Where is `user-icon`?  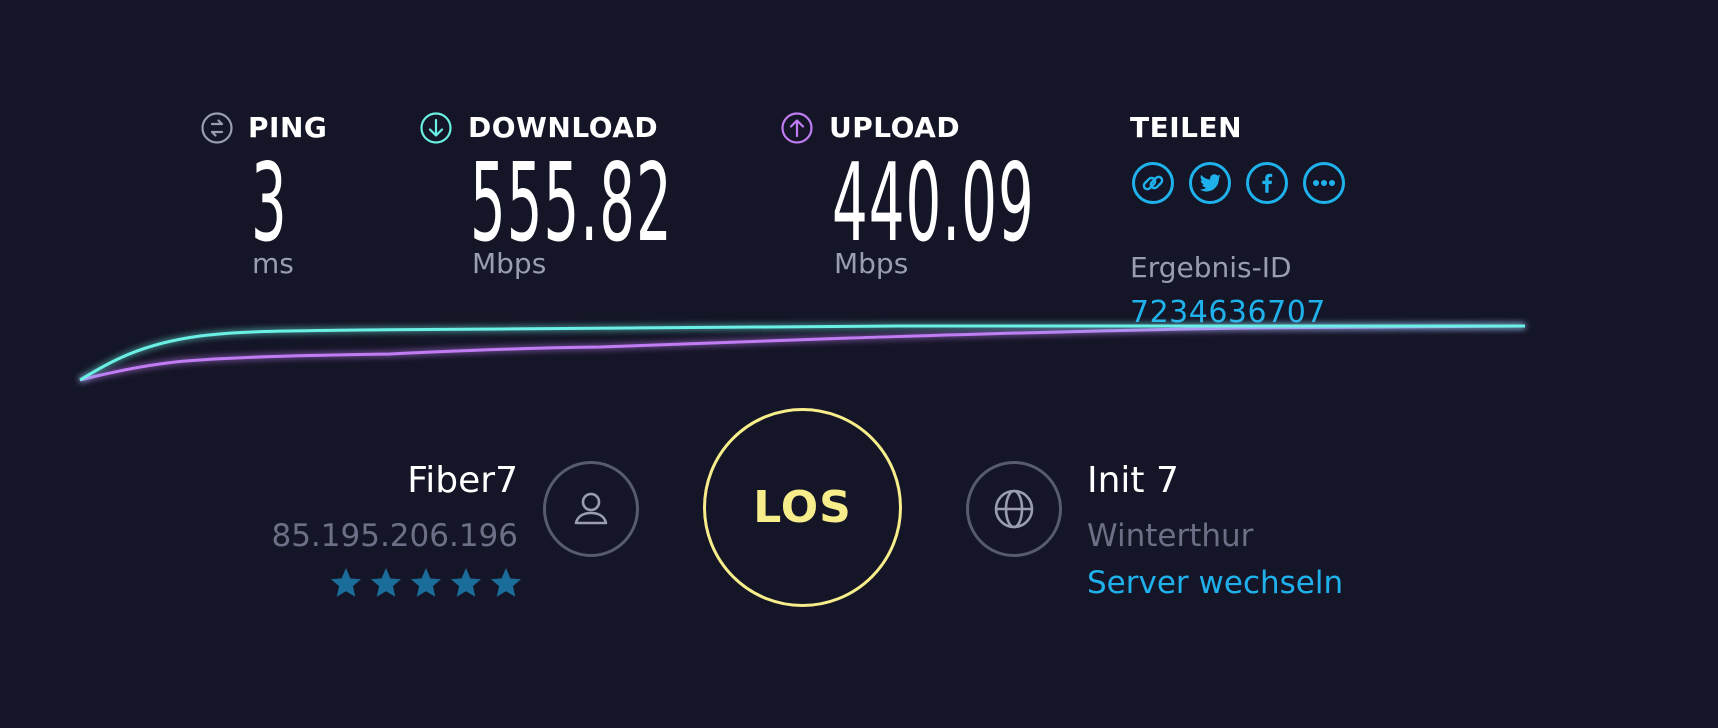
user-icon is located at coordinates (591, 508).